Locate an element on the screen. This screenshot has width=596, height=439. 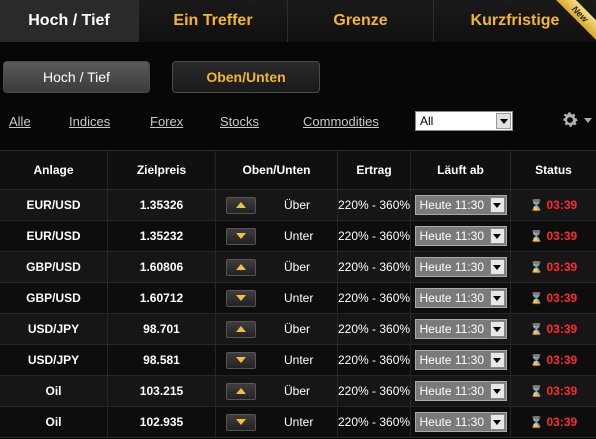
tab-hoch-tief: Hoch / Tief is located at coordinates (69, 21).